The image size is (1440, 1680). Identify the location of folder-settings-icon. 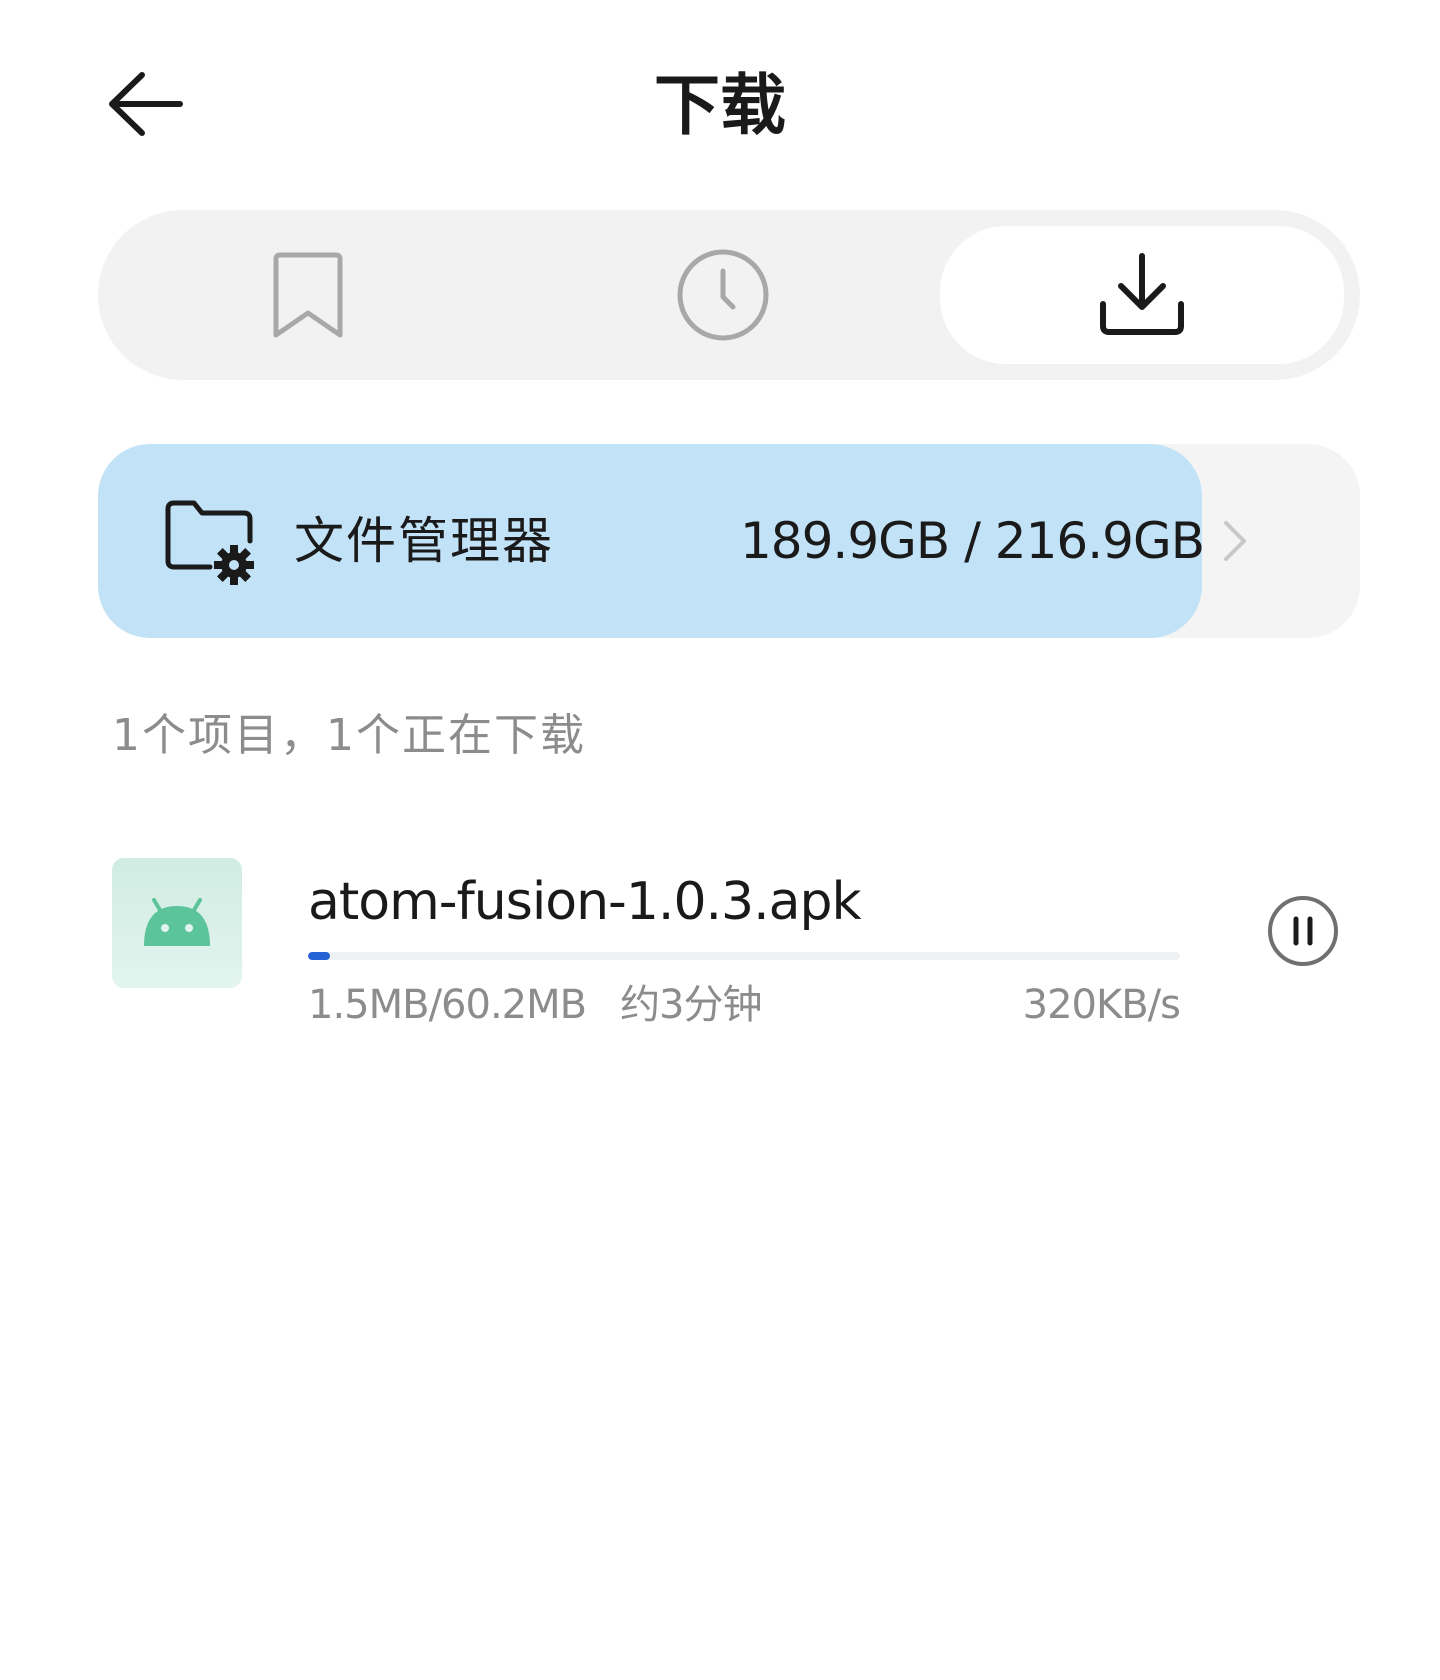
(209, 542).